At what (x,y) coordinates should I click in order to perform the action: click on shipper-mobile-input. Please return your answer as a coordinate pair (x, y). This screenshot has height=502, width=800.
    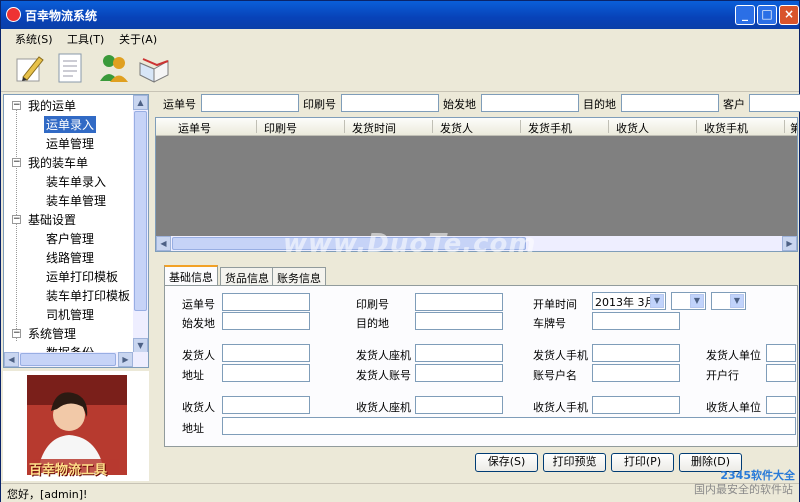
    Looking at the image, I should click on (636, 353).